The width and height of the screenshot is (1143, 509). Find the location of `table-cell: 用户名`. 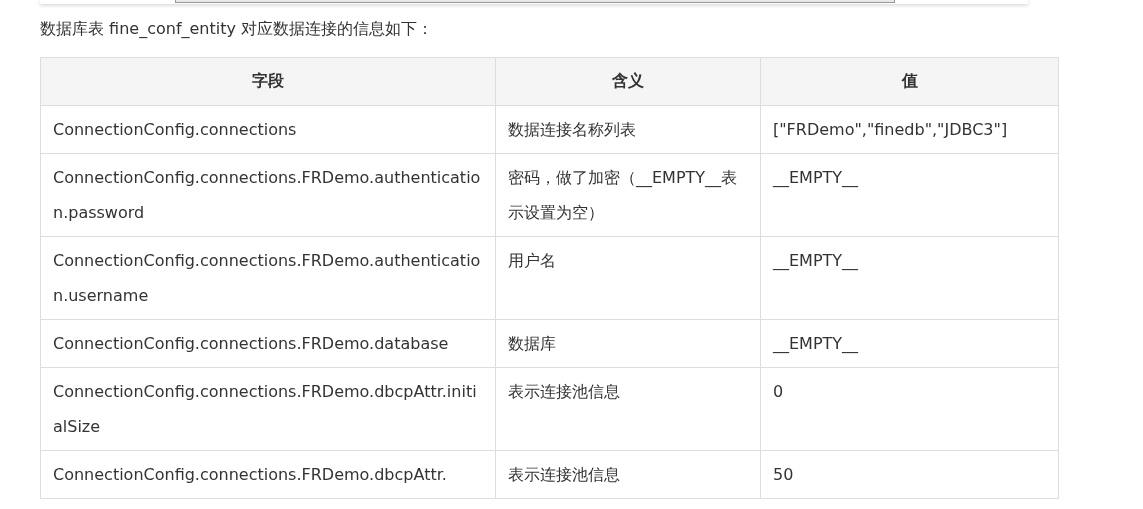

table-cell: 用户名 is located at coordinates (628, 278).